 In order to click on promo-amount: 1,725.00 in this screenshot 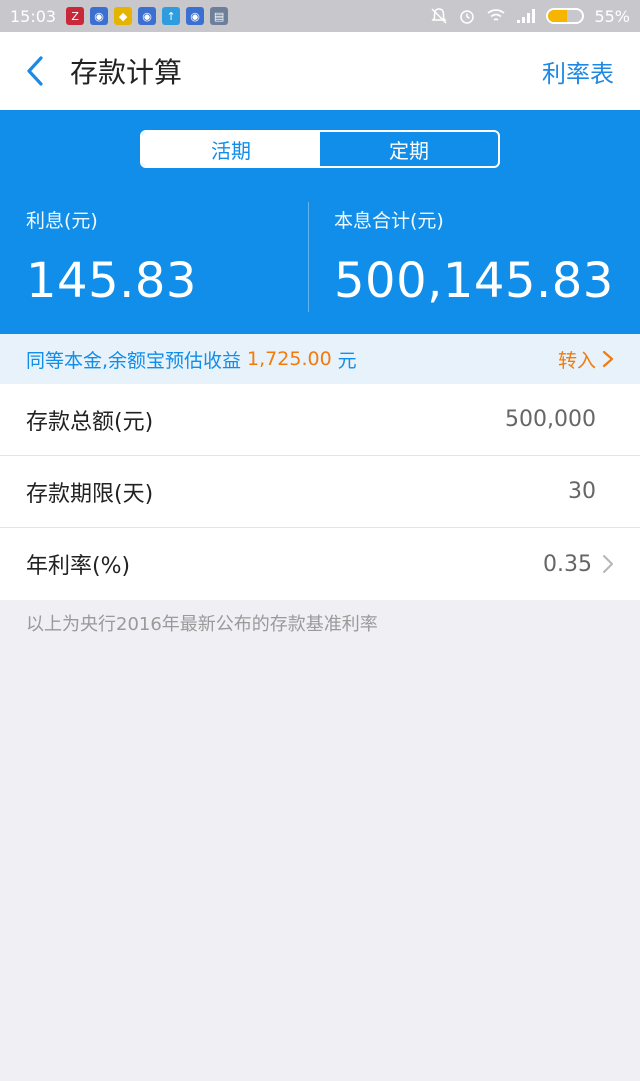, I will do `click(289, 359)`.